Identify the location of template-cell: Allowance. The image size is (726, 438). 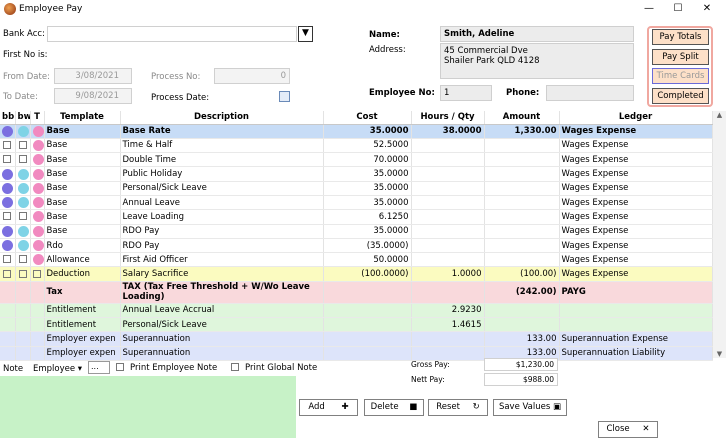
(82, 260).